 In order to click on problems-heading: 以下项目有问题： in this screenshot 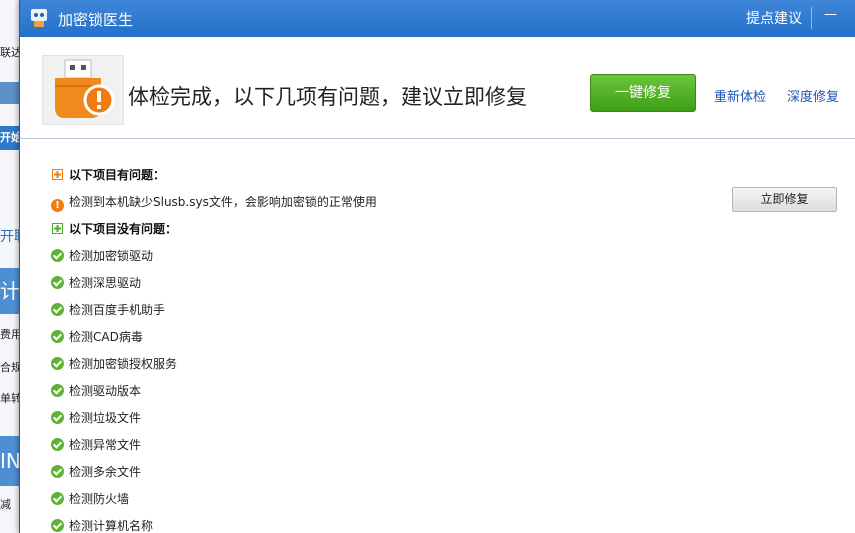, I will do `click(108, 174)`.